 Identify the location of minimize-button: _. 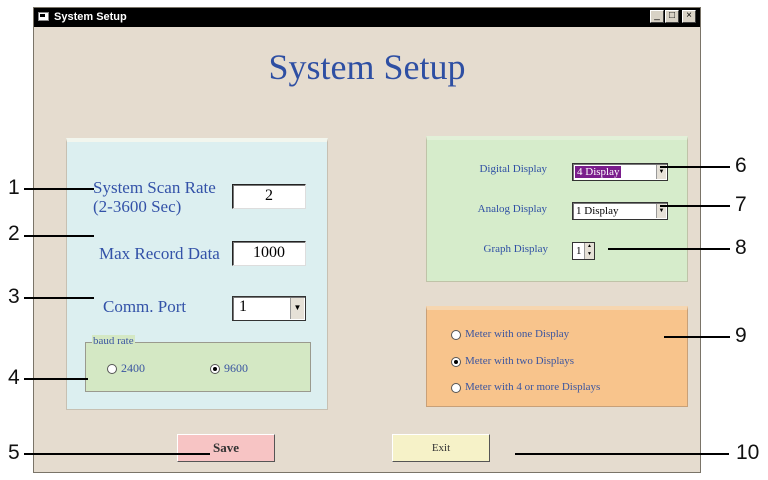
(657, 16).